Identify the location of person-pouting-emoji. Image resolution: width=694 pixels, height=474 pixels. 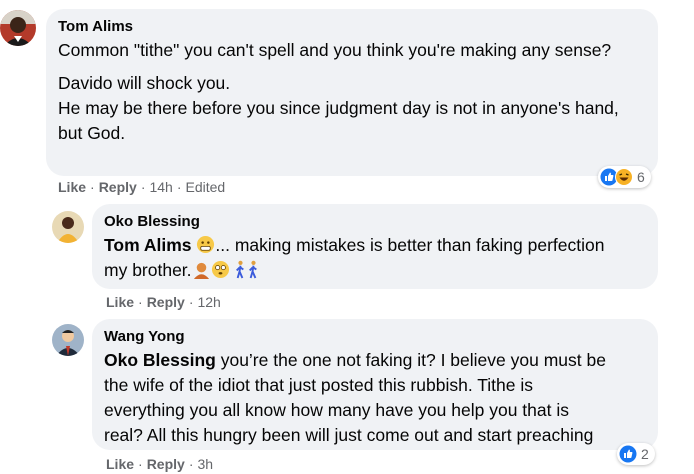
(201, 270).